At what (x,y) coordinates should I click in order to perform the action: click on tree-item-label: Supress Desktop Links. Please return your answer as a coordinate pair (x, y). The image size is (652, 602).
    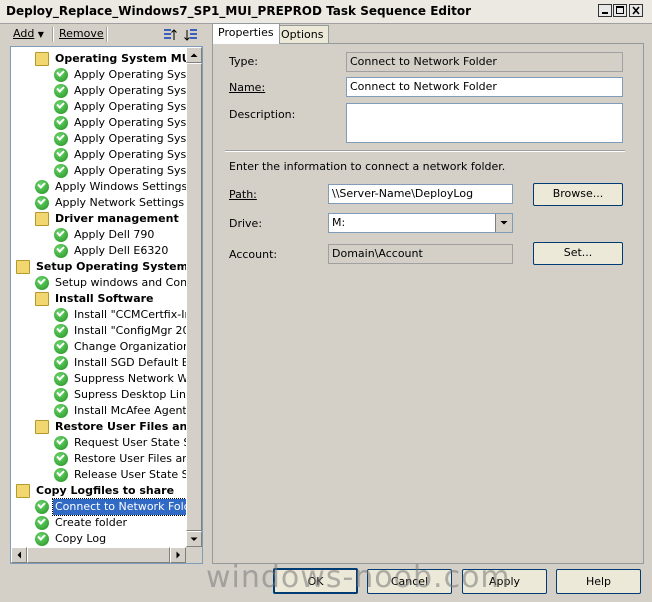
    Looking at the image, I should click on (136, 394).